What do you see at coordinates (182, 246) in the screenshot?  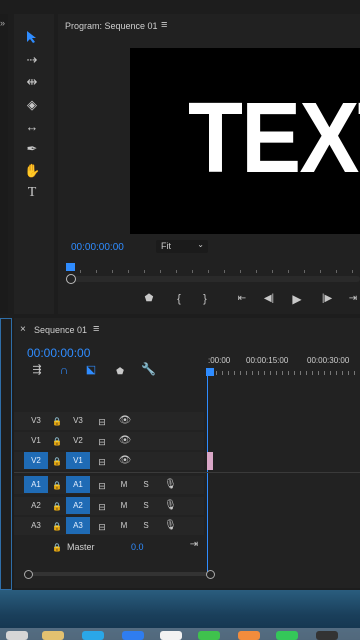 I see `zoom-select: Fit ⌄` at bounding box center [182, 246].